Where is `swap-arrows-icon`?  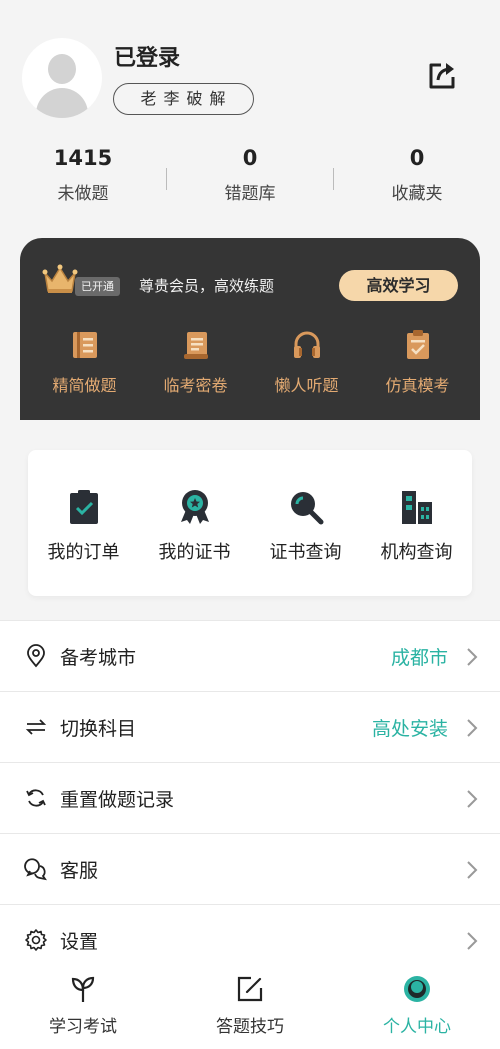
swap-arrows-icon is located at coordinates (36, 727).